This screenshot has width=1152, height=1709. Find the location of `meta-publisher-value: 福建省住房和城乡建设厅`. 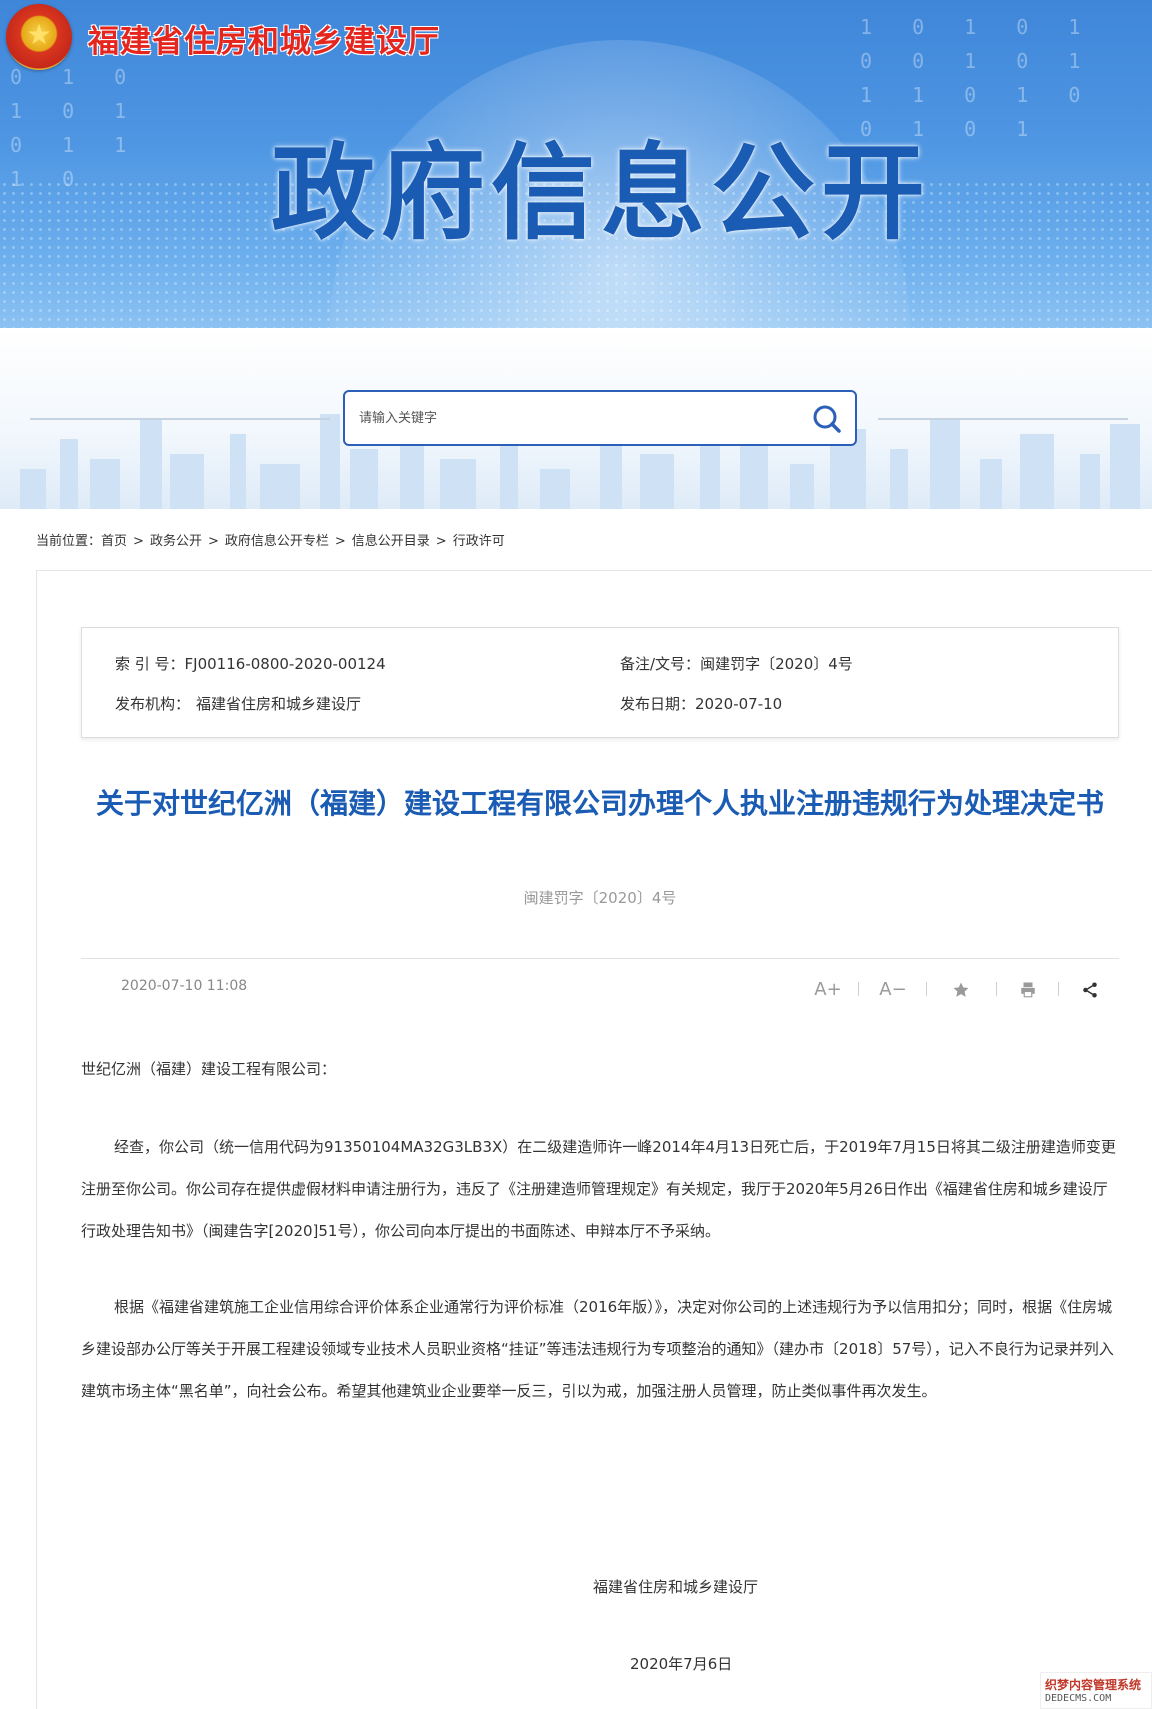

meta-publisher-value: 福建省住房和城乡建设厅 is located at coordinates (279, 704).